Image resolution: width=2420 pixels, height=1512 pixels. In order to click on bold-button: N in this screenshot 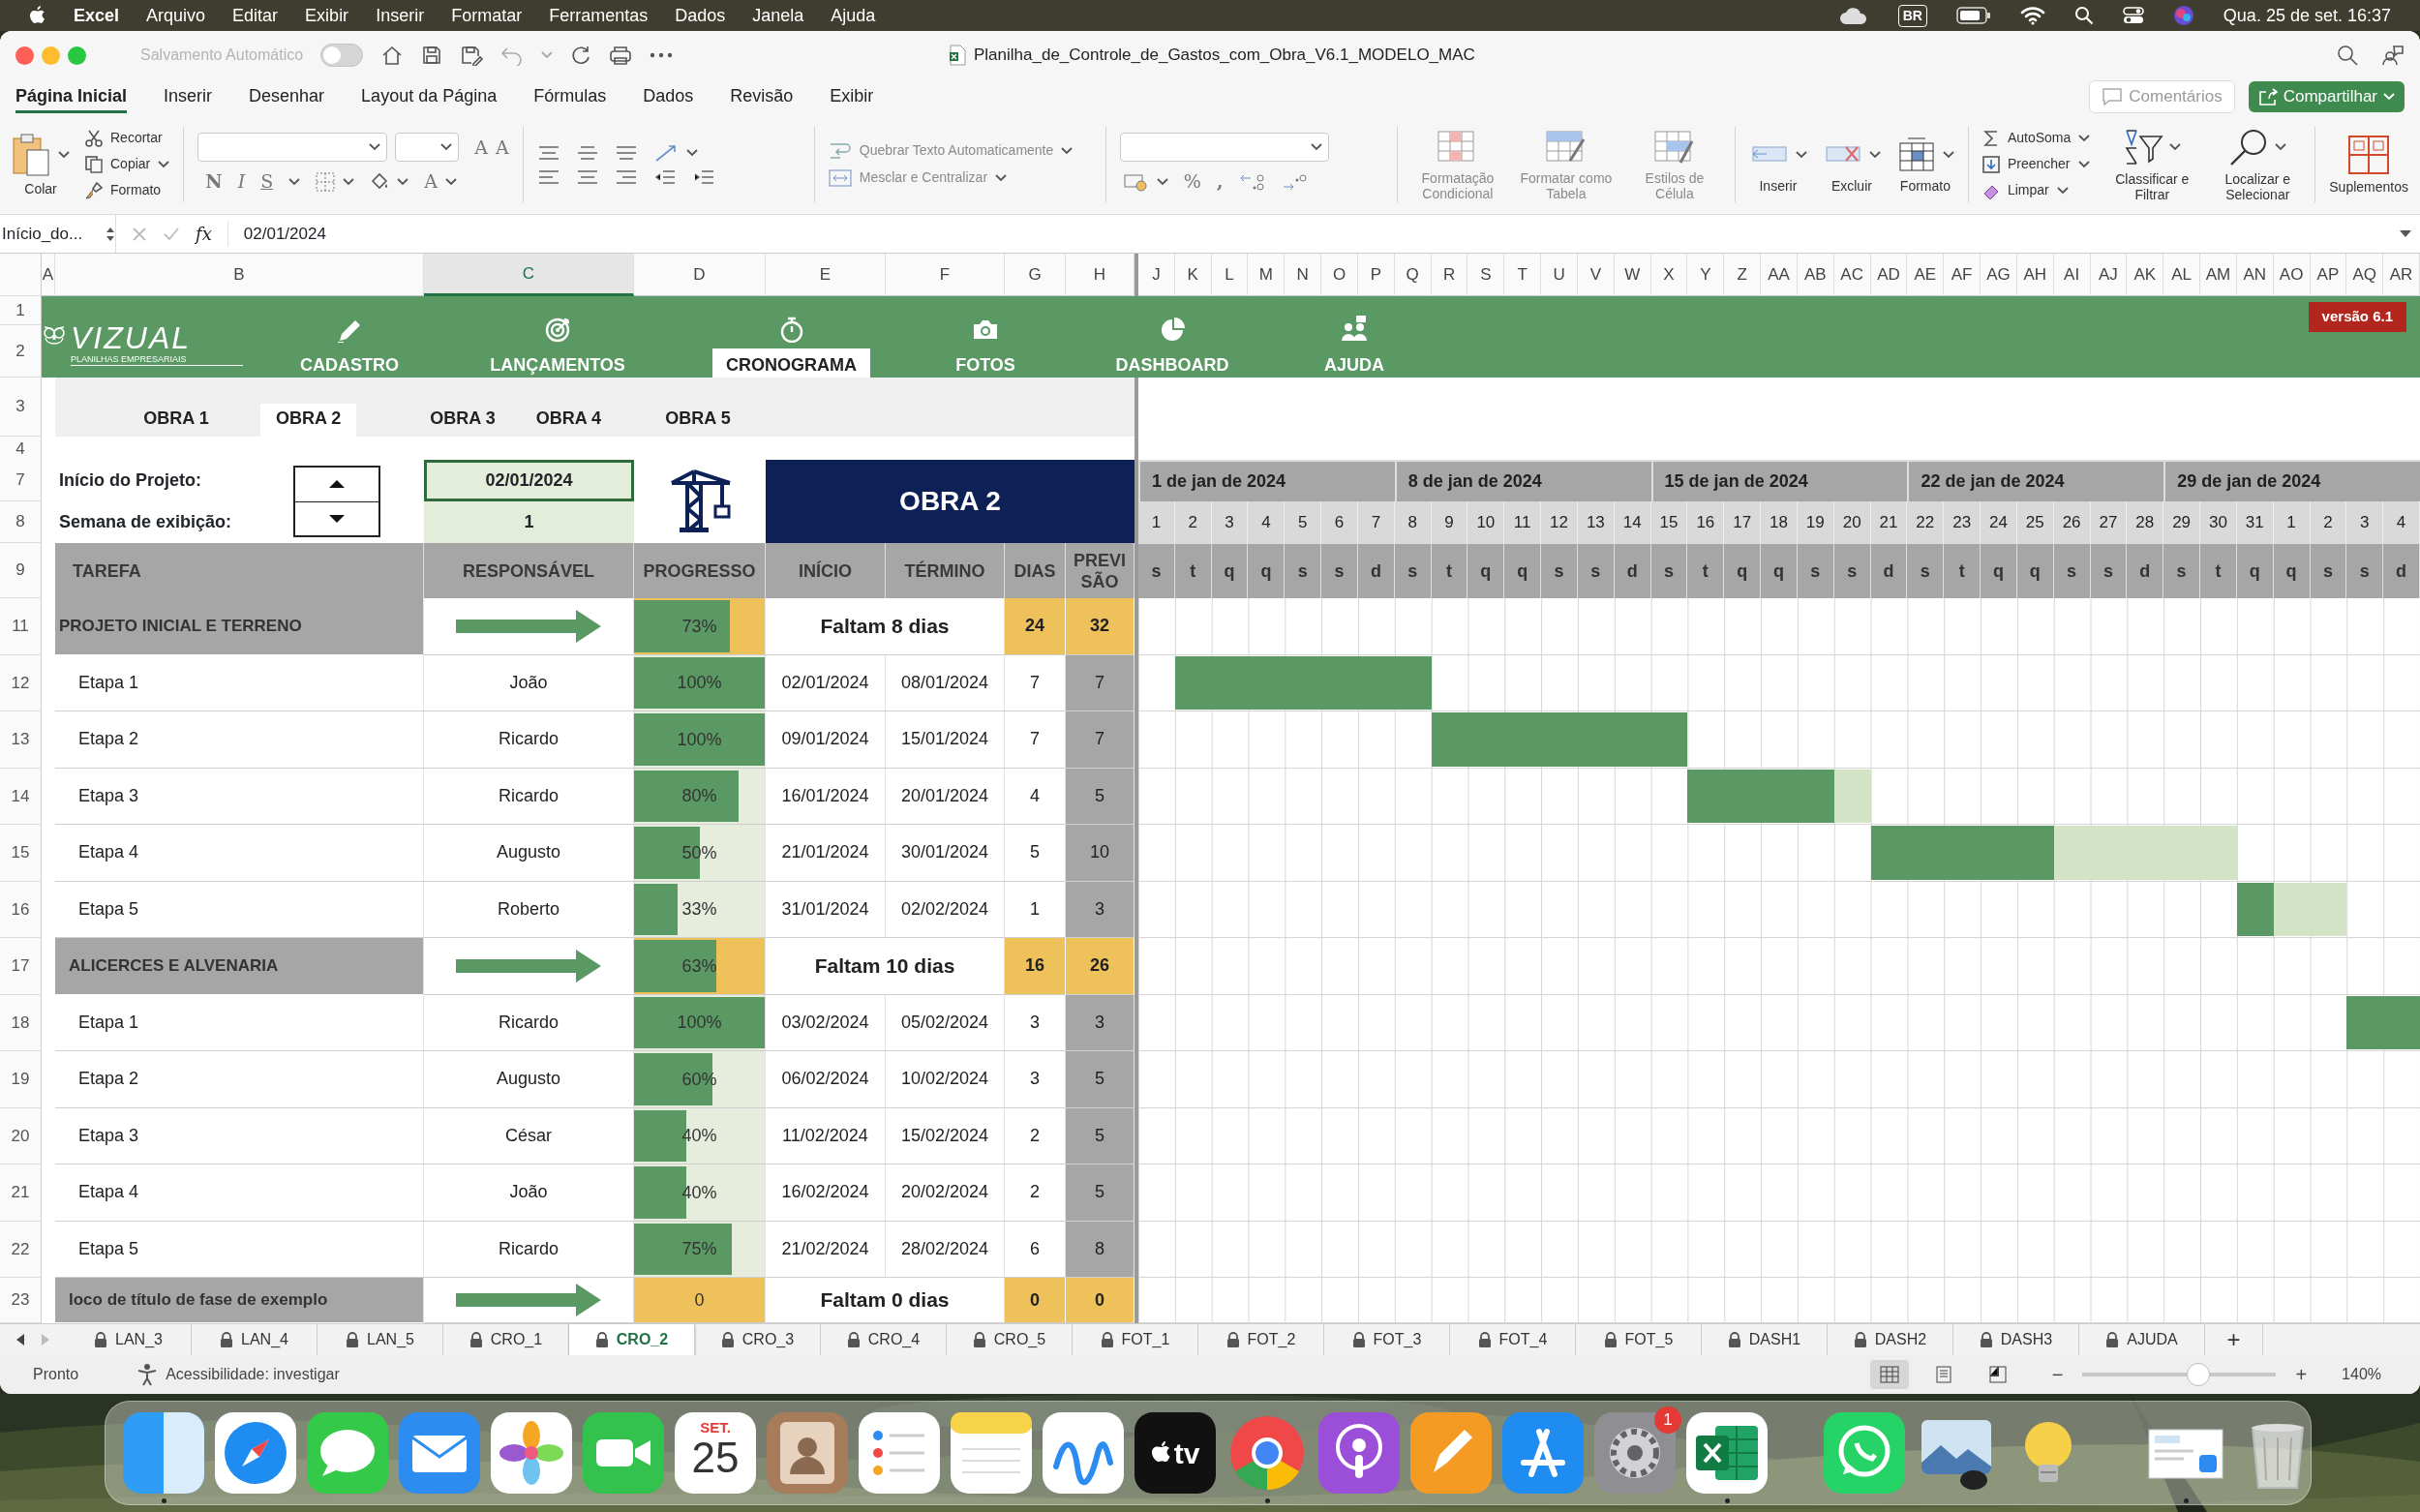, I will do `click(214, 181)`.